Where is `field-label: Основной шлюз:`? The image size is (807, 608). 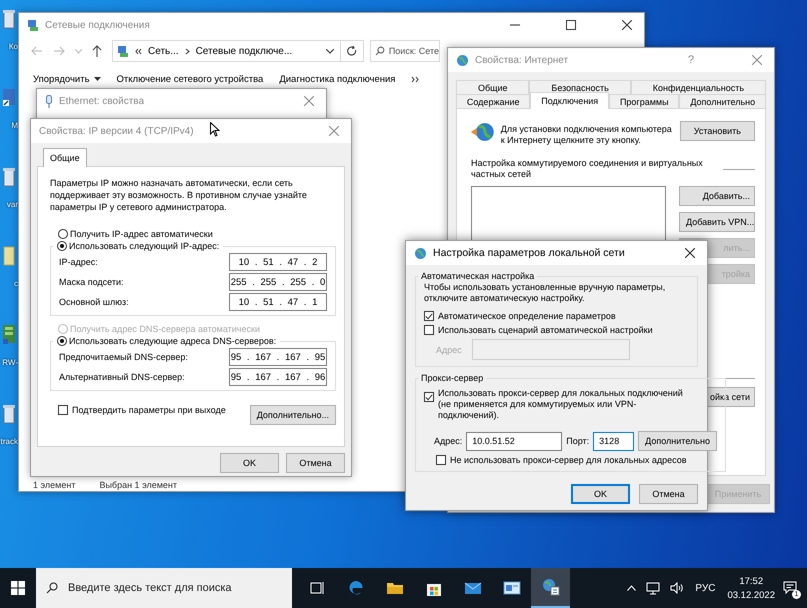
field-label: Основной шлюз: is located at coordinates (94, 302).